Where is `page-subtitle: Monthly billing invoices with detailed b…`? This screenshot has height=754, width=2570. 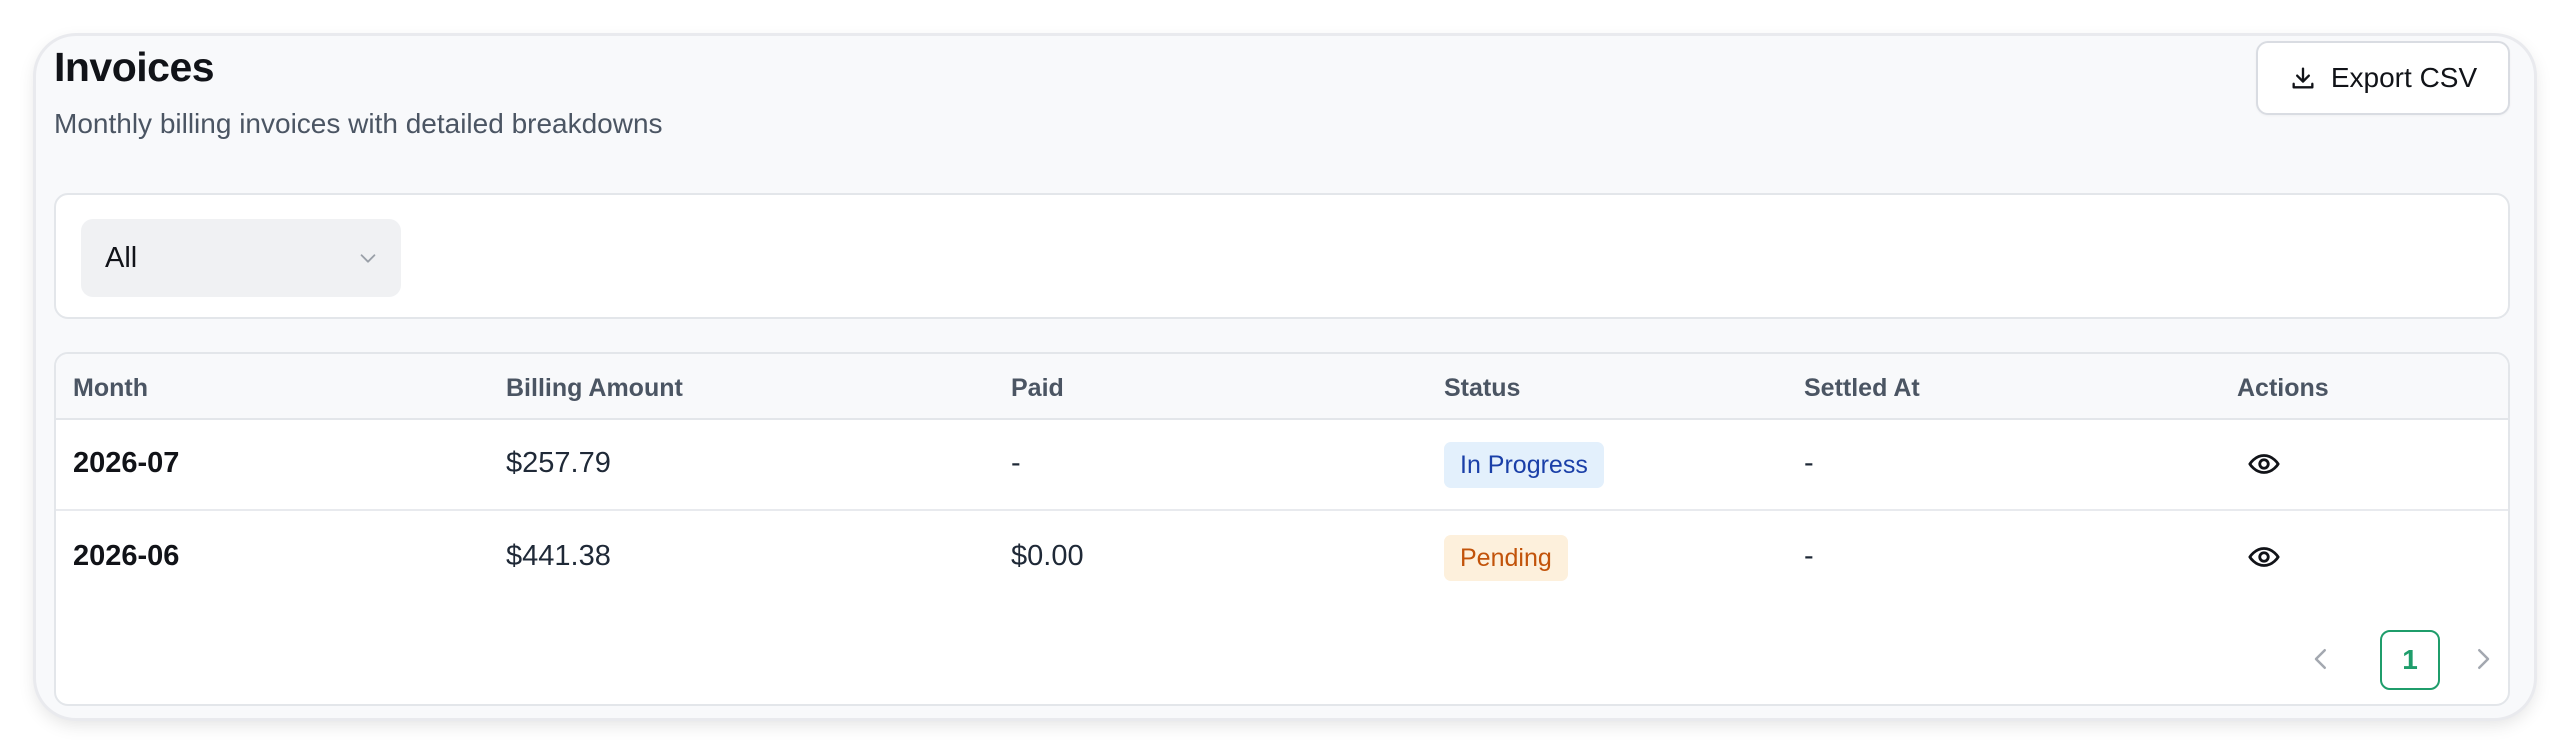 page-subtitle: Monthly billing invoices with detailed b… is located at coordinates (358, 123).